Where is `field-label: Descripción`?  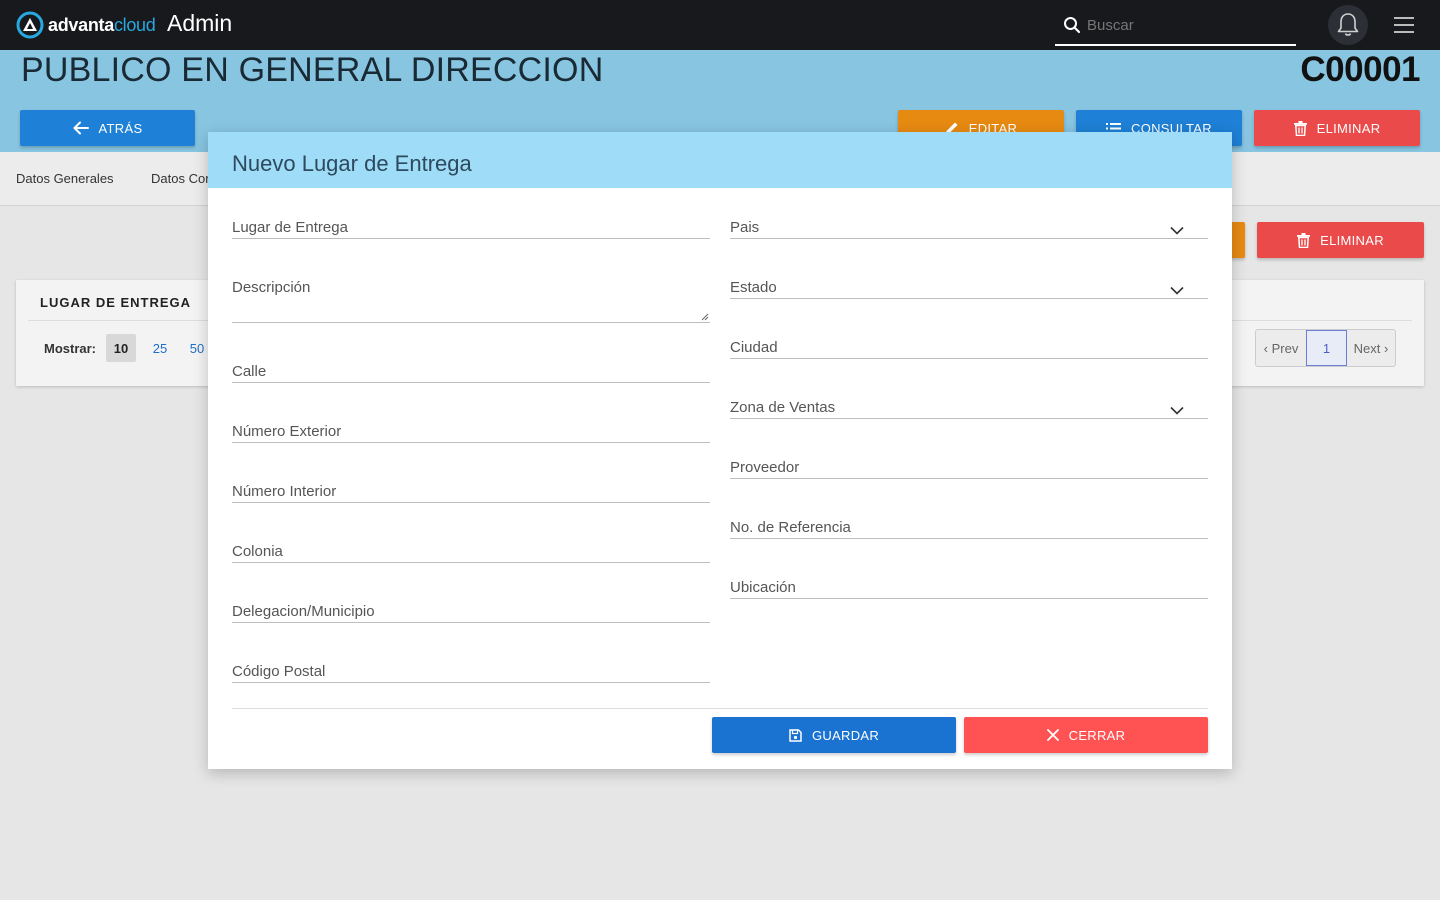
field-label: Descripción is located at coordinates (271, 287).